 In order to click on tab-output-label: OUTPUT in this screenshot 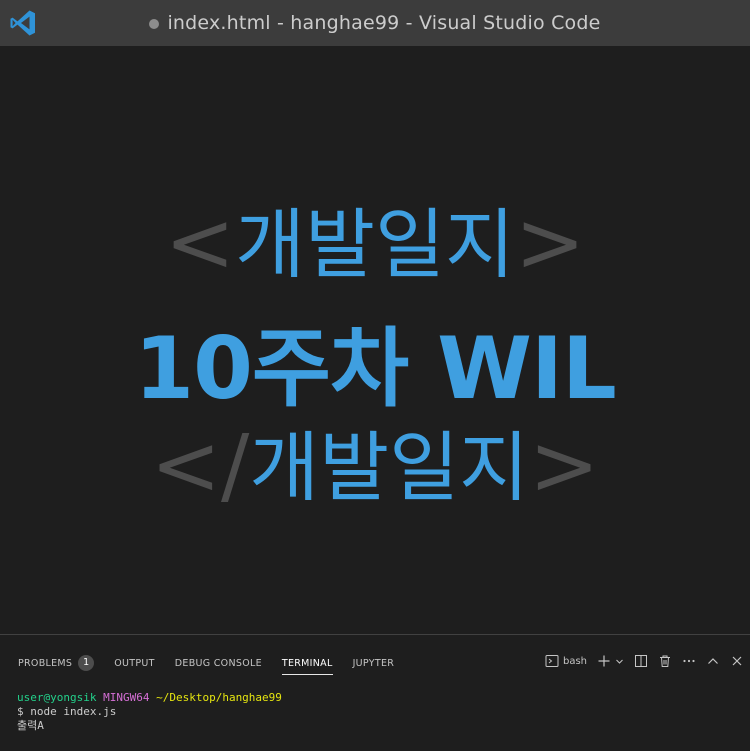, I will do `click(134, 663)`.